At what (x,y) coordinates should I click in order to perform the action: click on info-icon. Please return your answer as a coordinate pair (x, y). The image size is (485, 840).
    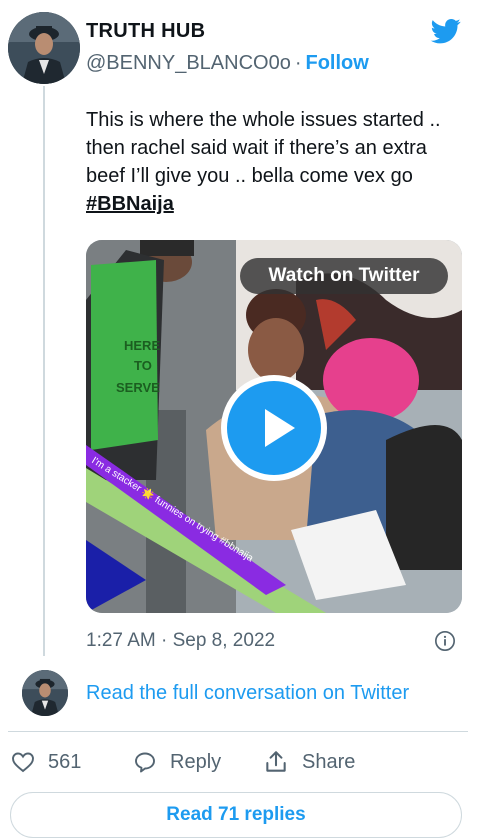
    Looking at the image, I should click on (445, 641).